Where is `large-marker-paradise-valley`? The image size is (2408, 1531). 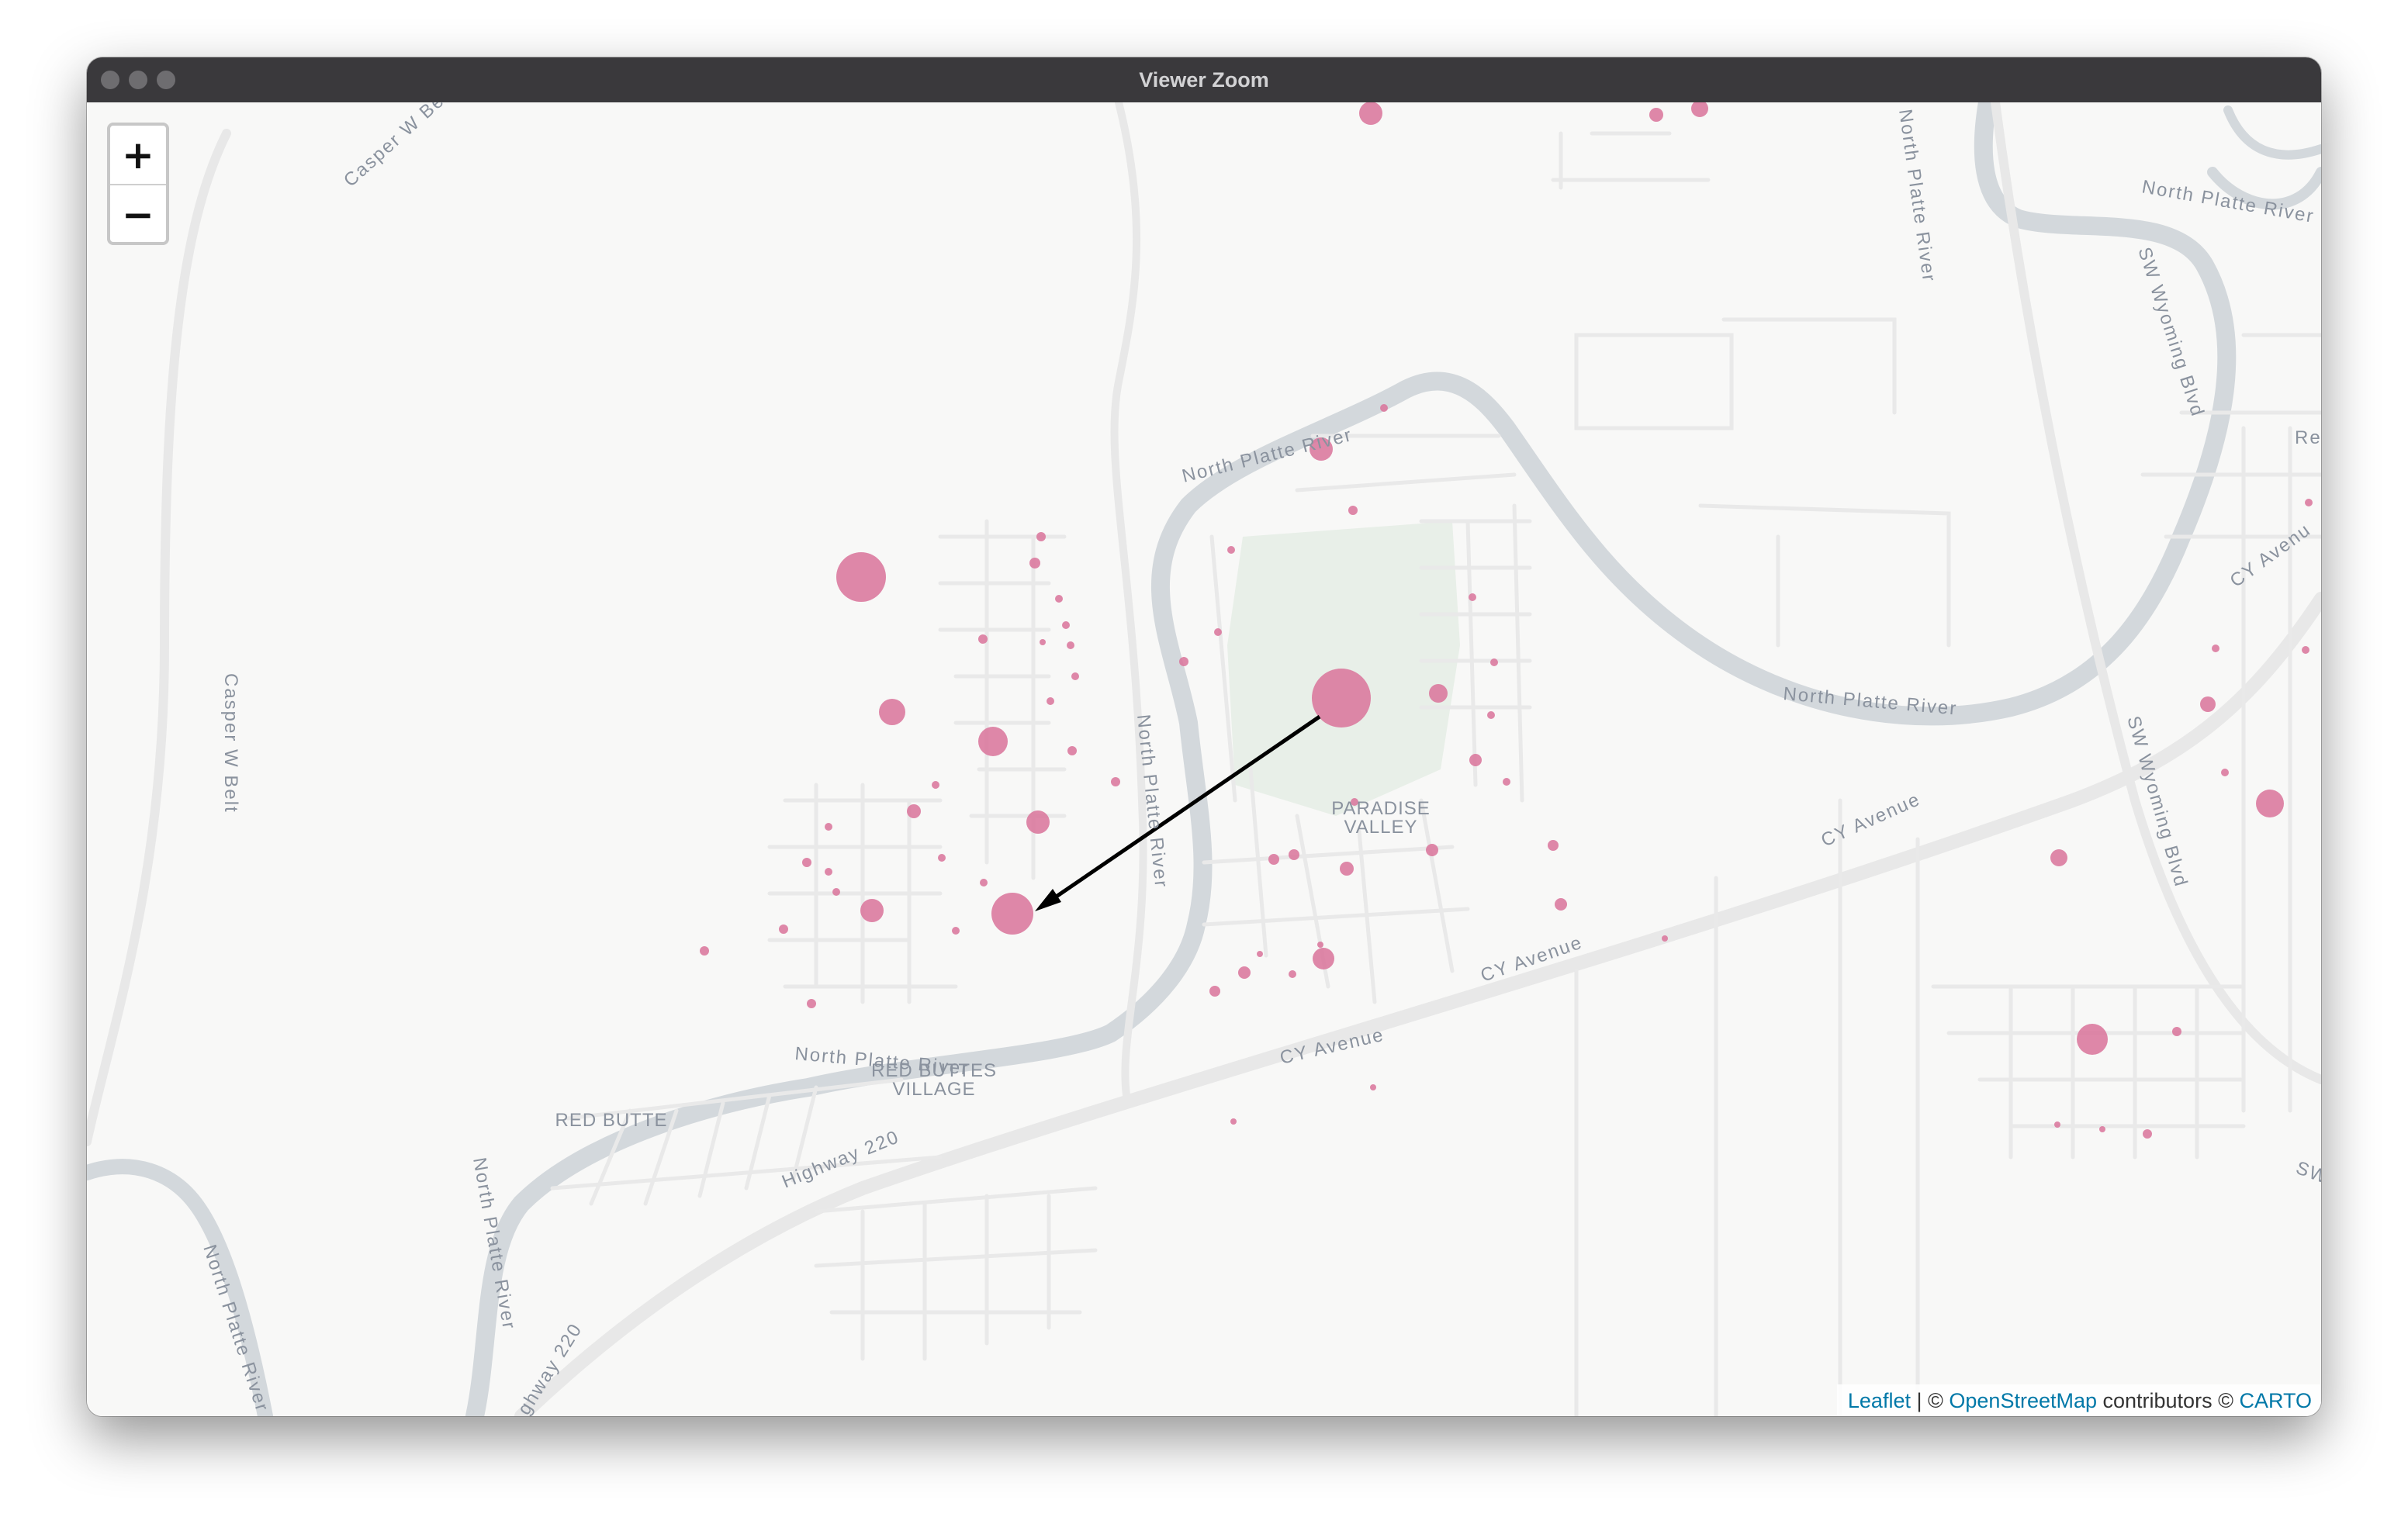
large-marker-paradise-valley is located at coordinates (1341, 698).